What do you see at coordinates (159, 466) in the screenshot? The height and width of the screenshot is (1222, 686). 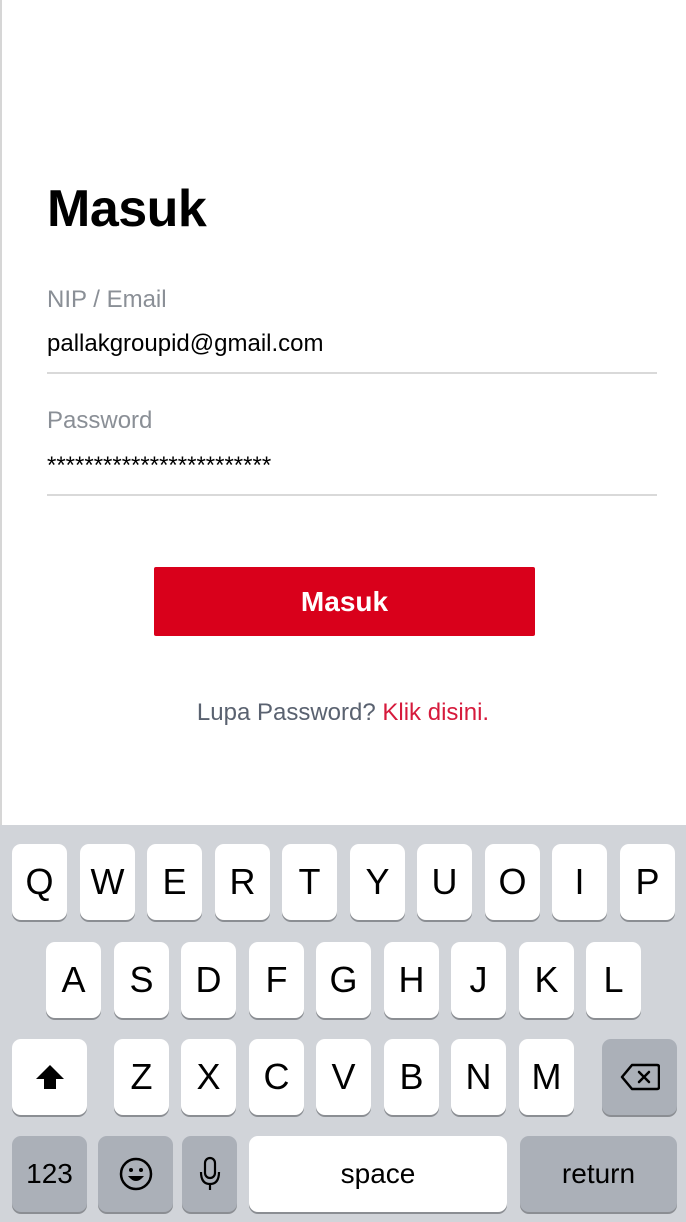 I see `password-field: ************************` at bounding box center [159, 466].